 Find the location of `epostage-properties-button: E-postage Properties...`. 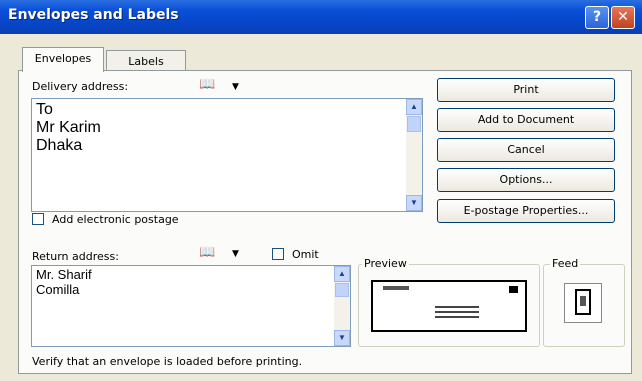

epostage-properties-button: E-postage Properties... is located at coordinates (526, 211).